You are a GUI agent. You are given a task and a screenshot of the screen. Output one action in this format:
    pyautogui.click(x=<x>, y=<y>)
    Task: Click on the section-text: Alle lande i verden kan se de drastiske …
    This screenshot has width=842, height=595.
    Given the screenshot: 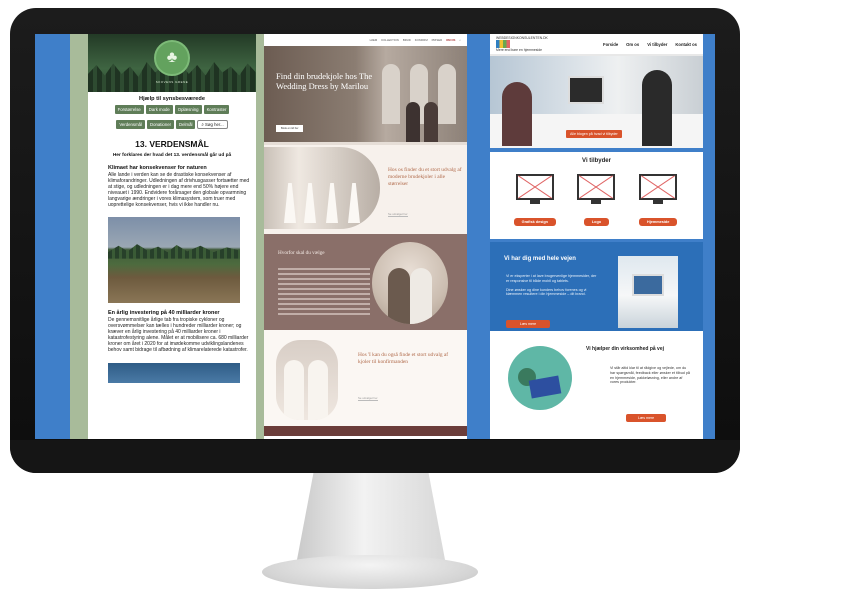 What is the action you would take?
    pyautogui.click(x=179, y=190)
    